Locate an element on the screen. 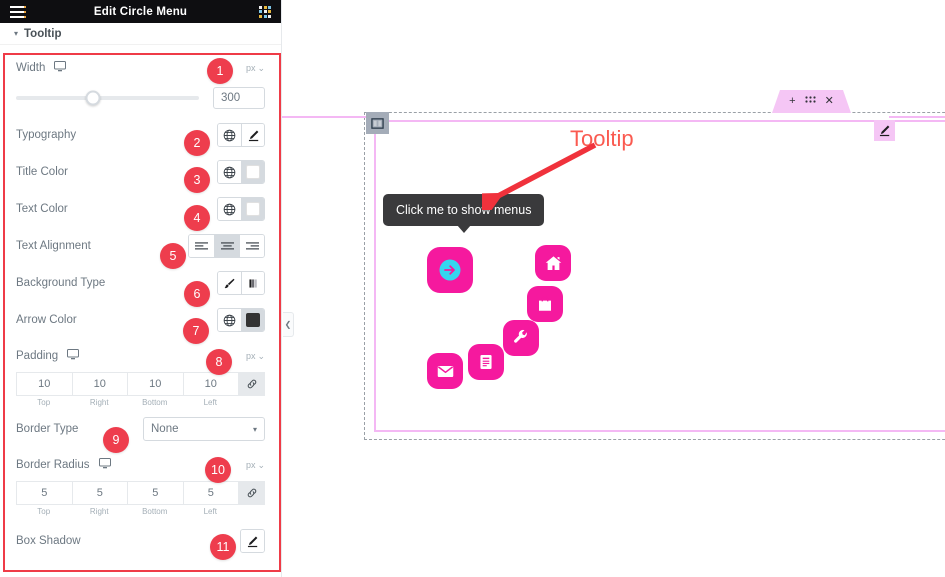 Image resolution: width=945 pixels, height=577 pixels. border-radius-unit-select: px ⌄ is located at coordinates (255, 465).